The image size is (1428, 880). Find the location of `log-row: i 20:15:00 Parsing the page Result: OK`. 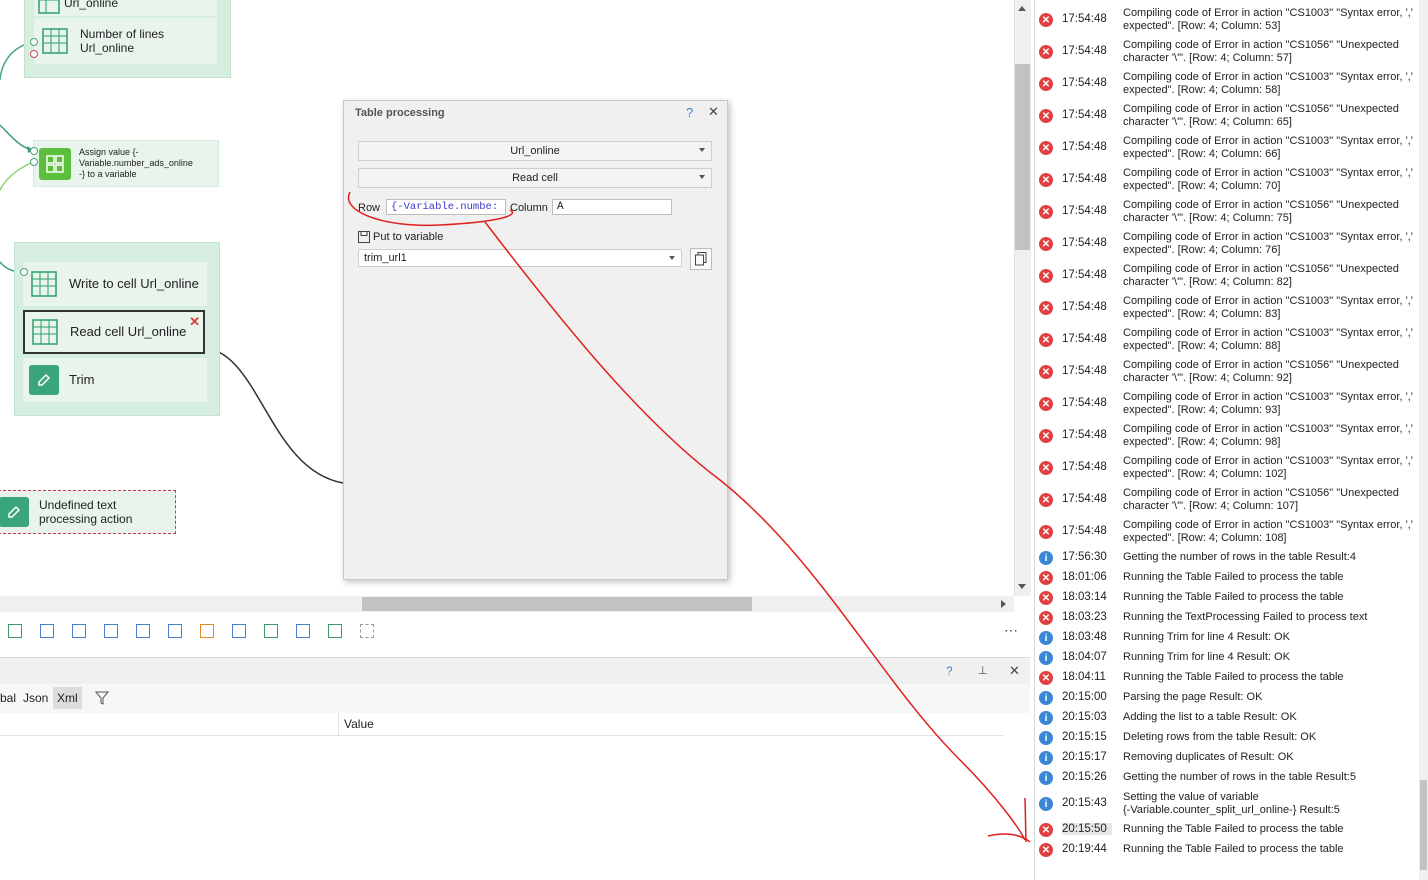

log-row: i 20:15:00 Parsing the page Result: OK is located at coordinates (1231, 698).